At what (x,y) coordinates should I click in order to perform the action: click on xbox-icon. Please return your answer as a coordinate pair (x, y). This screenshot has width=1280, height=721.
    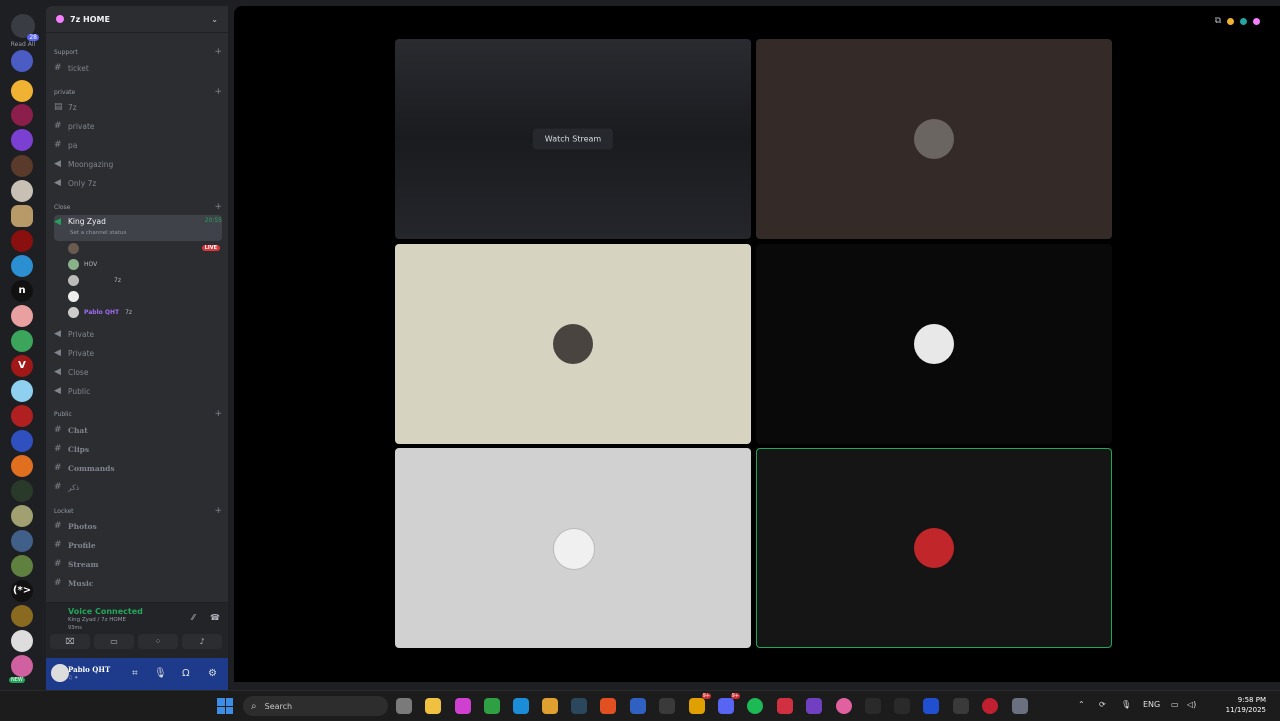
    Looking at the image, I should click on (492, 706).